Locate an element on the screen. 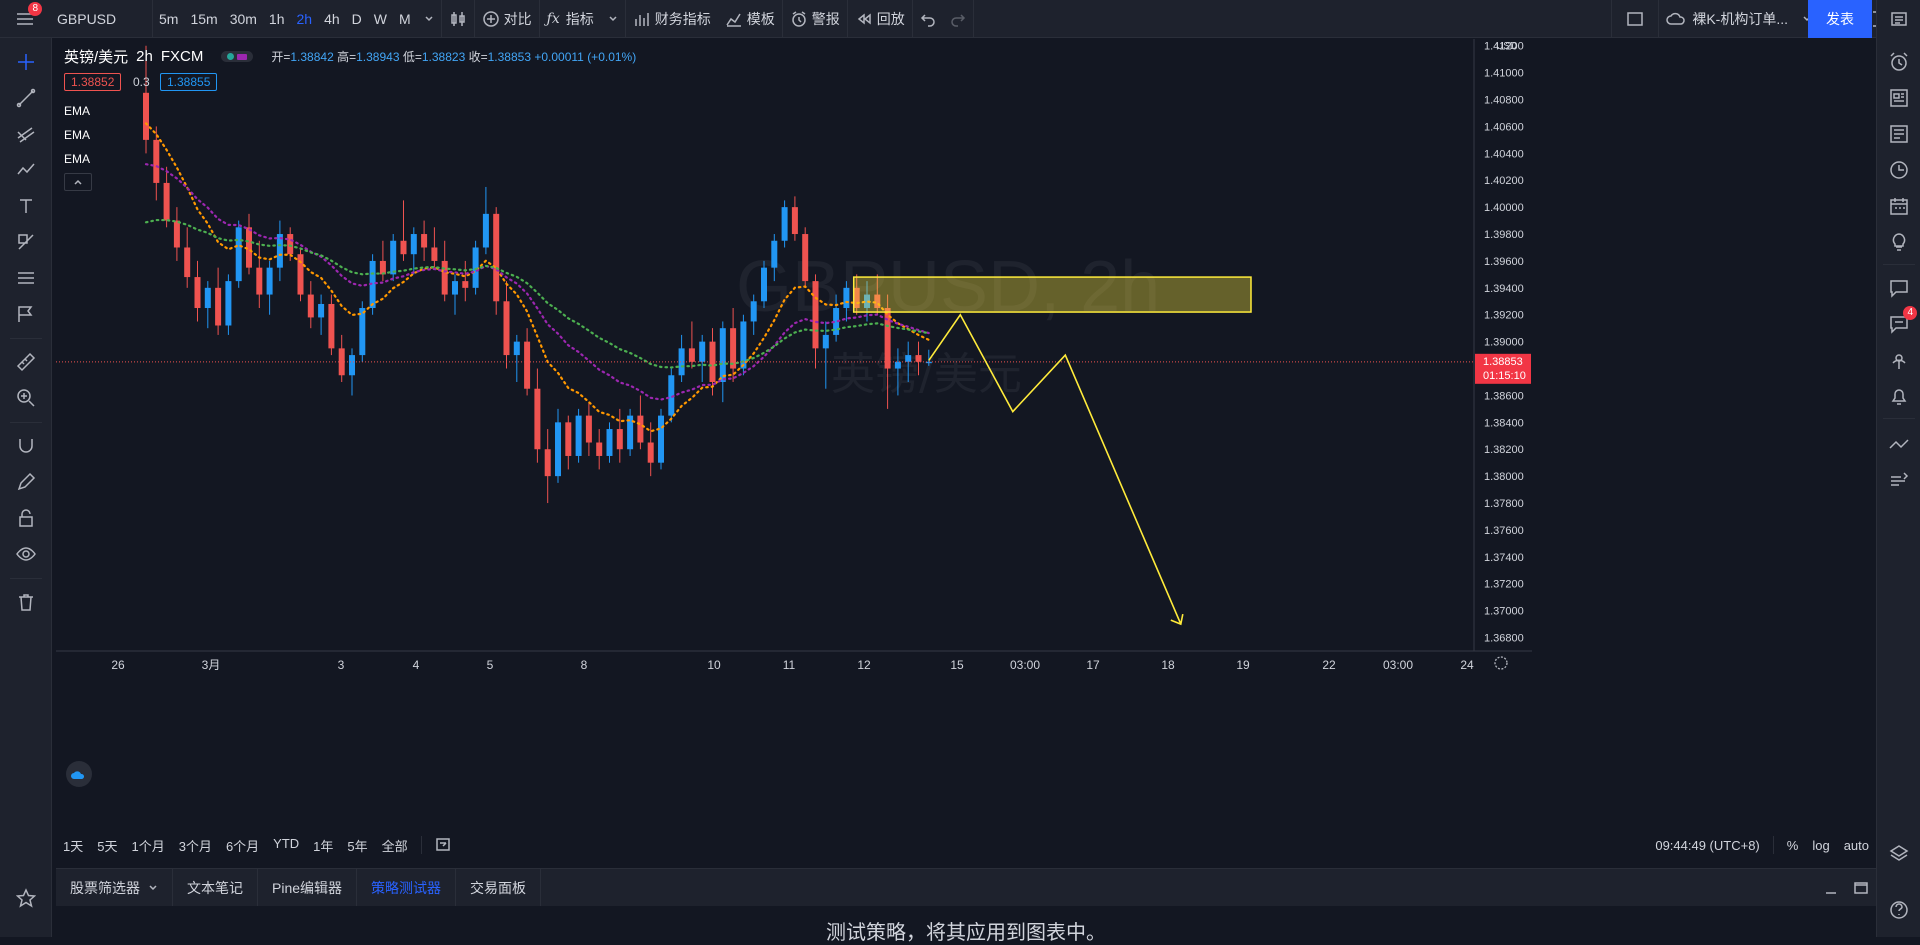 This screenshot has width=1920, height=945. calendar-button is located at coordinates (1899, 206).